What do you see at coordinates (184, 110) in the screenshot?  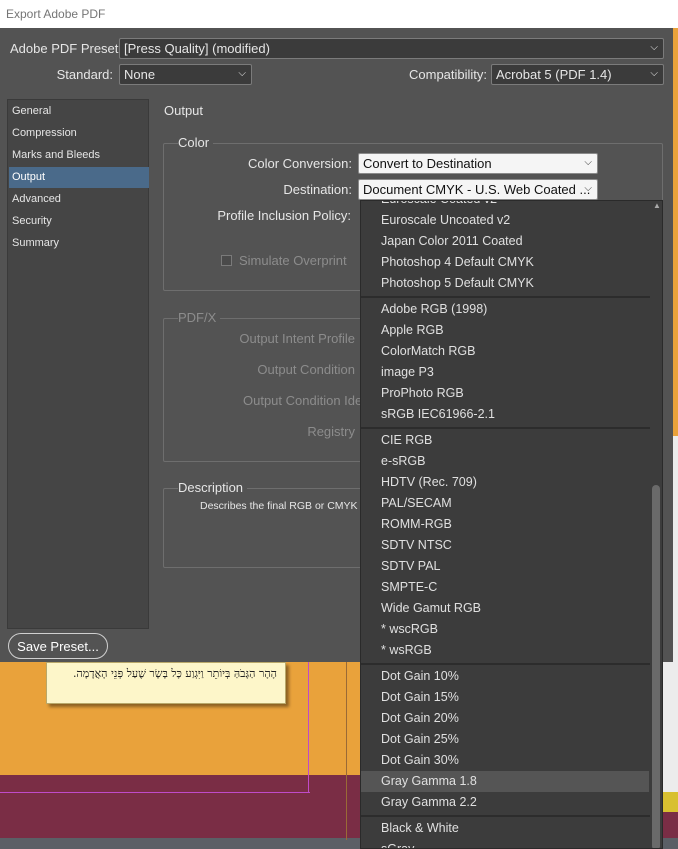 I see `panel-title: Output` at bounding box center [184, 110].